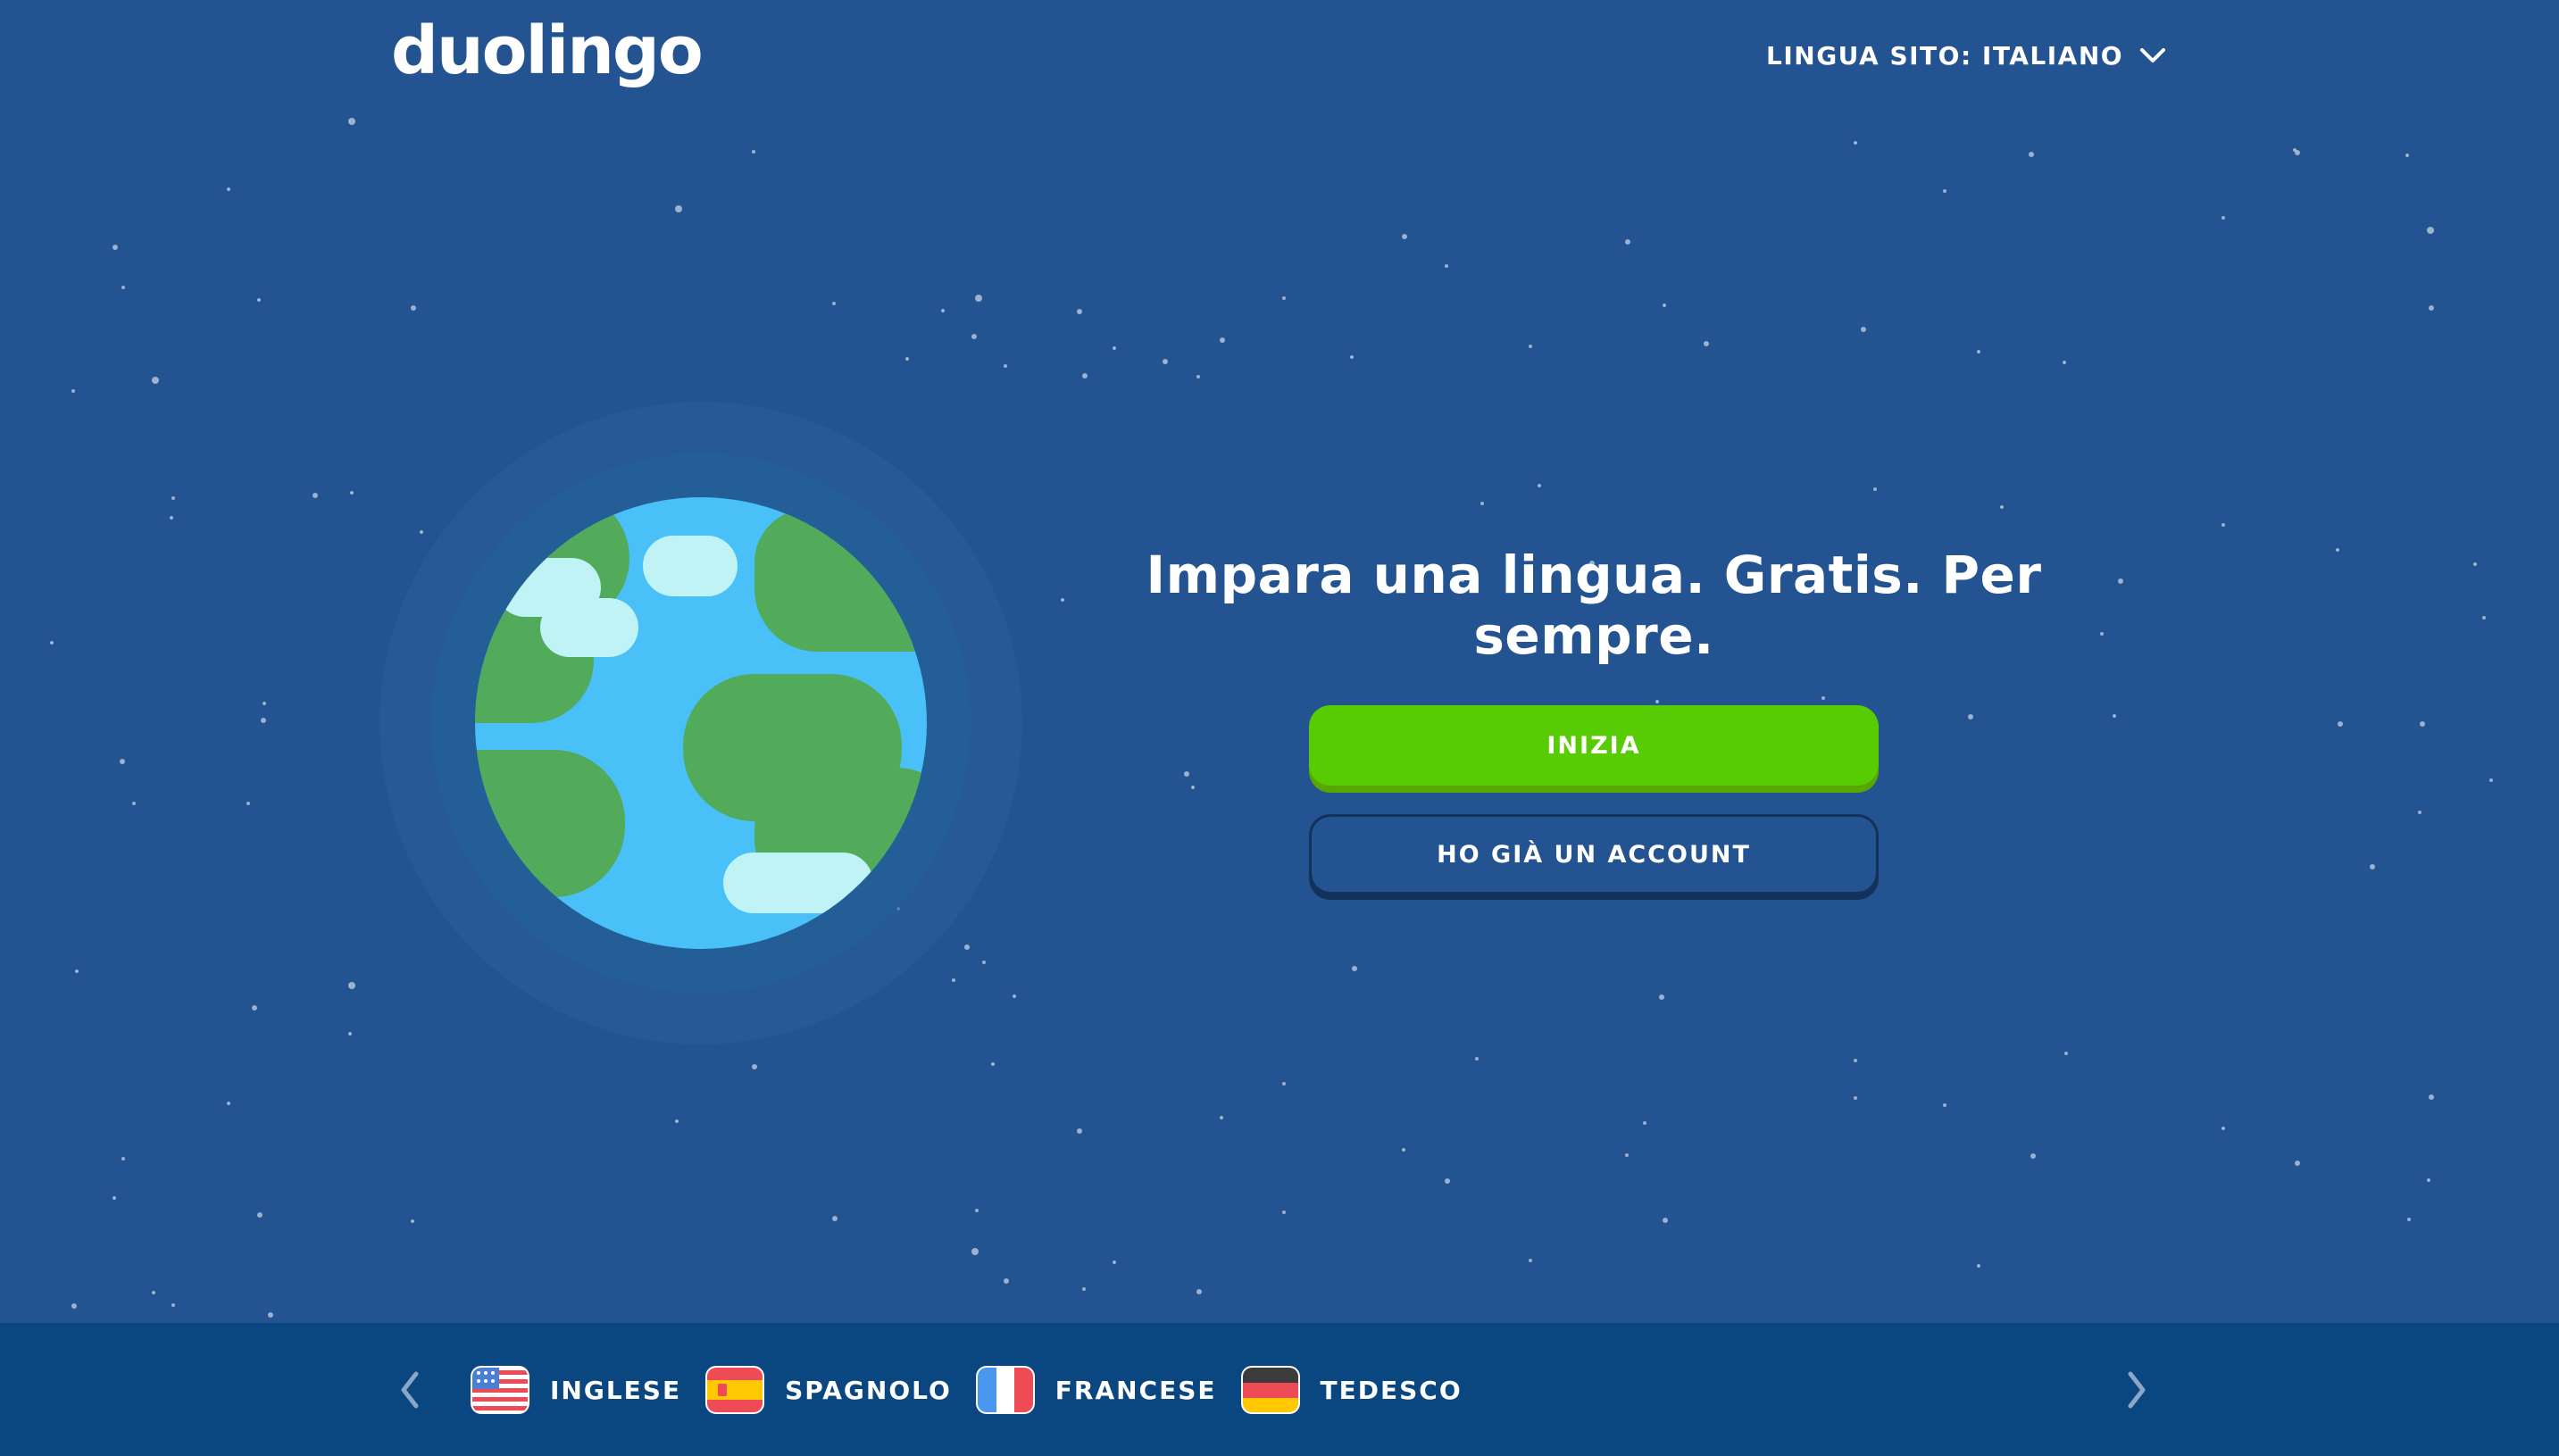 The height and width of the screenshot is (1456, 2559). Describe the element at coordinates (410, 1390) in the screenshot. I see `chevron-left-icon` at that location.